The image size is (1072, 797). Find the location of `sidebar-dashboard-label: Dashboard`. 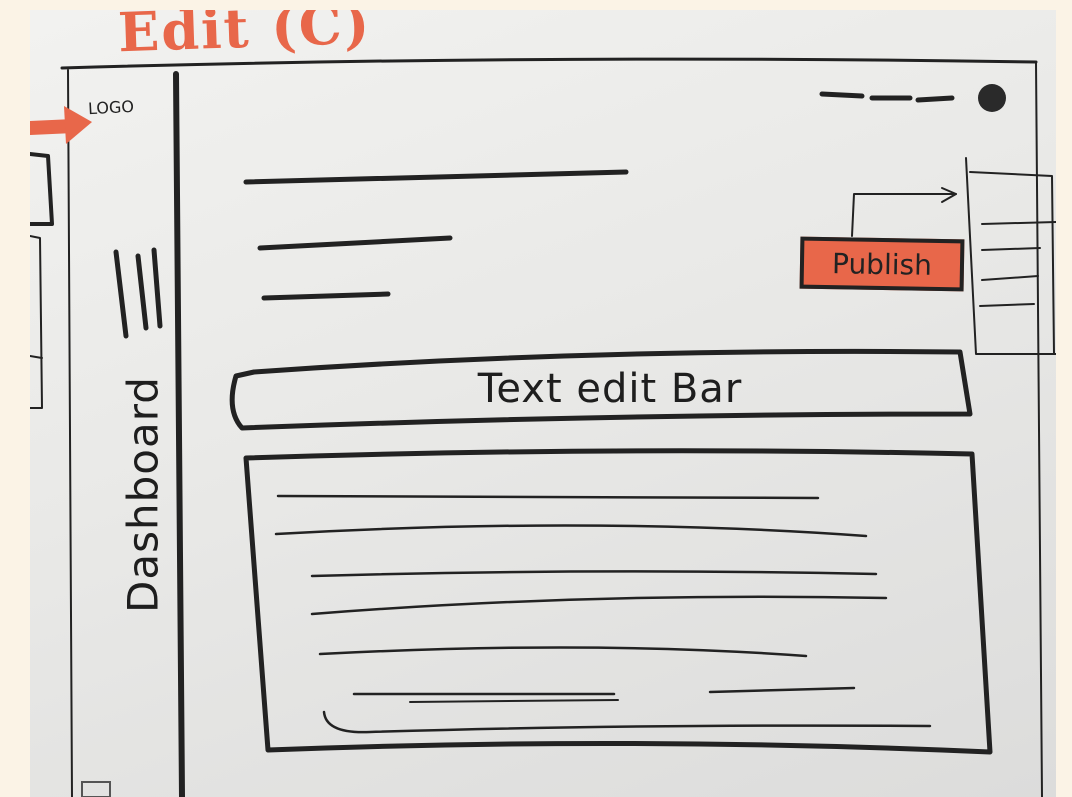

sidebar-dashboard-label: Dashboard is located at coordinates (143, 495).